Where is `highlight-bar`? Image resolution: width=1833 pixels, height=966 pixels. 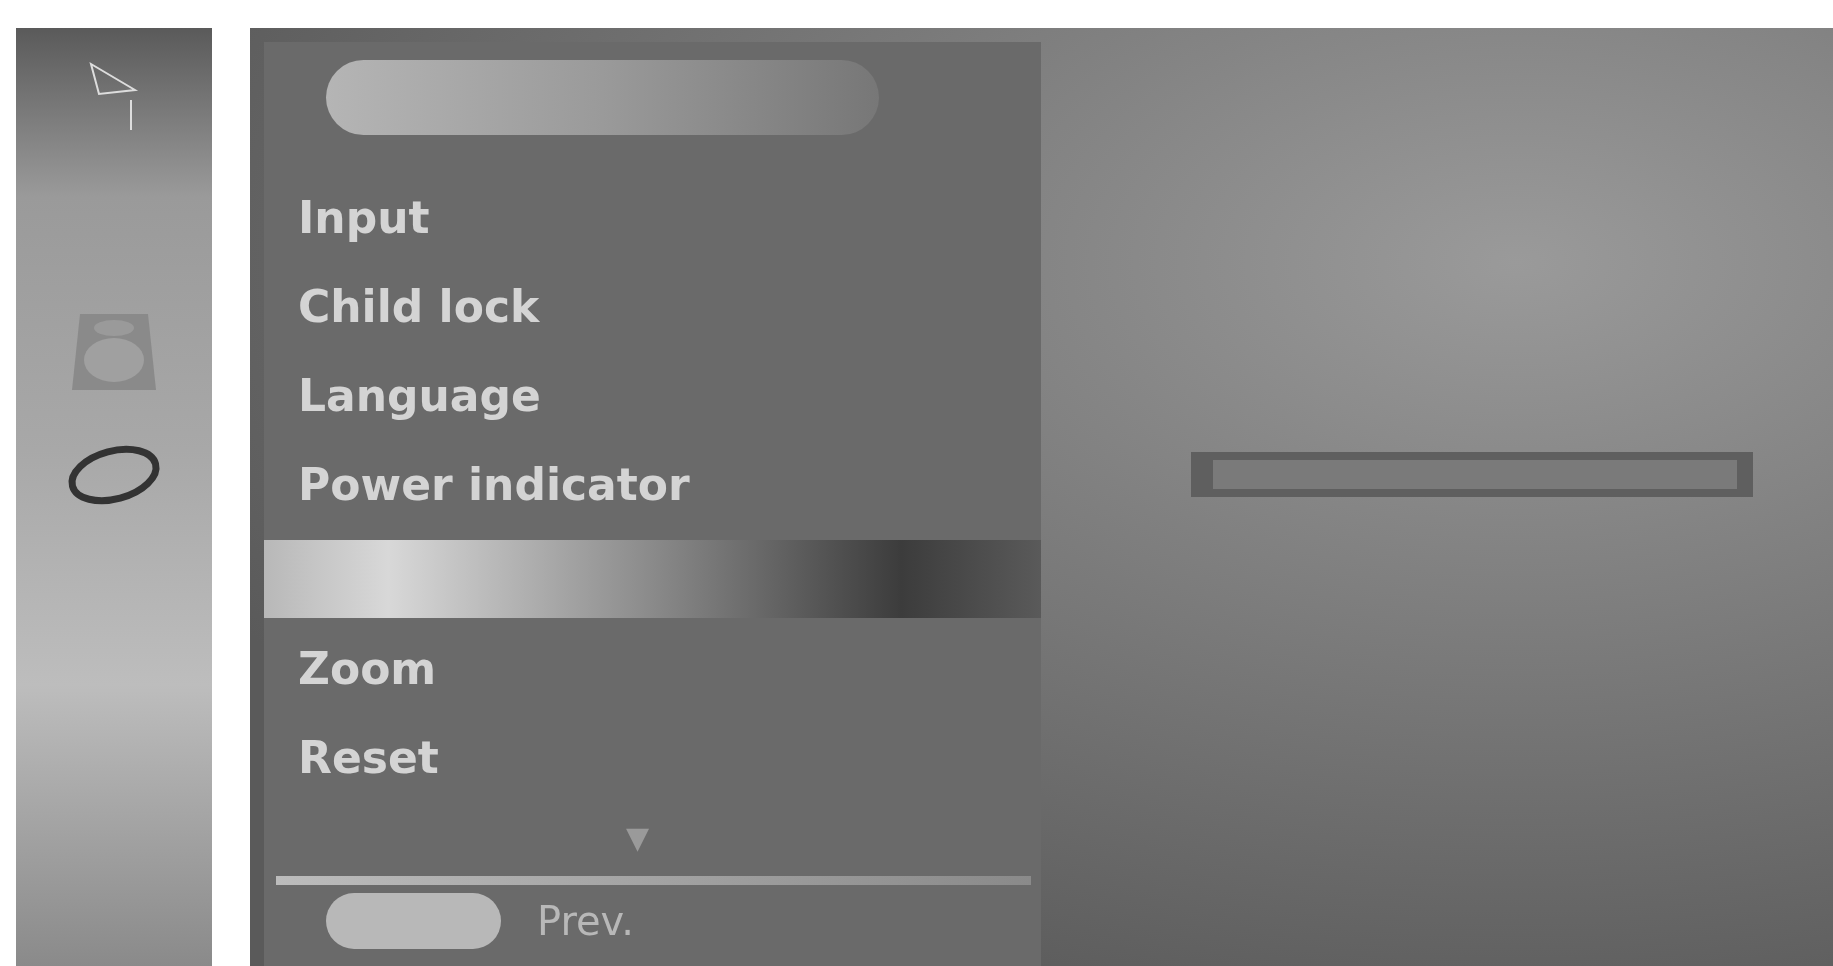
highlight-bar is located at coordinates (652, 579).